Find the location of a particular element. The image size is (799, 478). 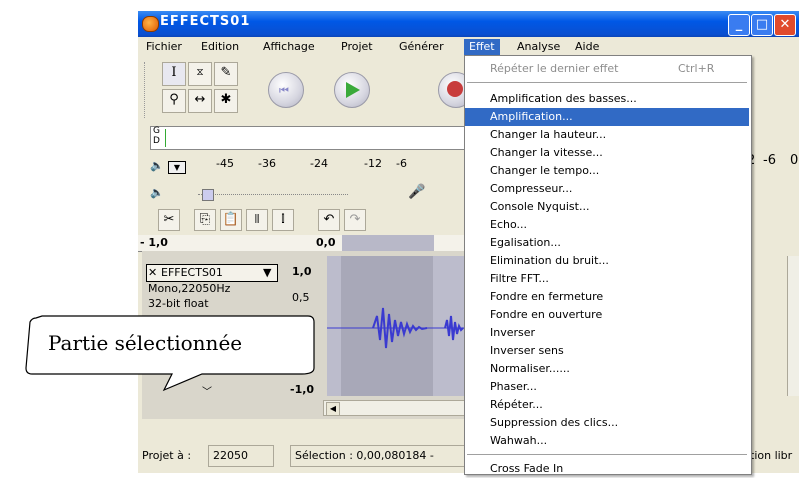

scale-tick-4: -12 is located at coordinates (373, 163).